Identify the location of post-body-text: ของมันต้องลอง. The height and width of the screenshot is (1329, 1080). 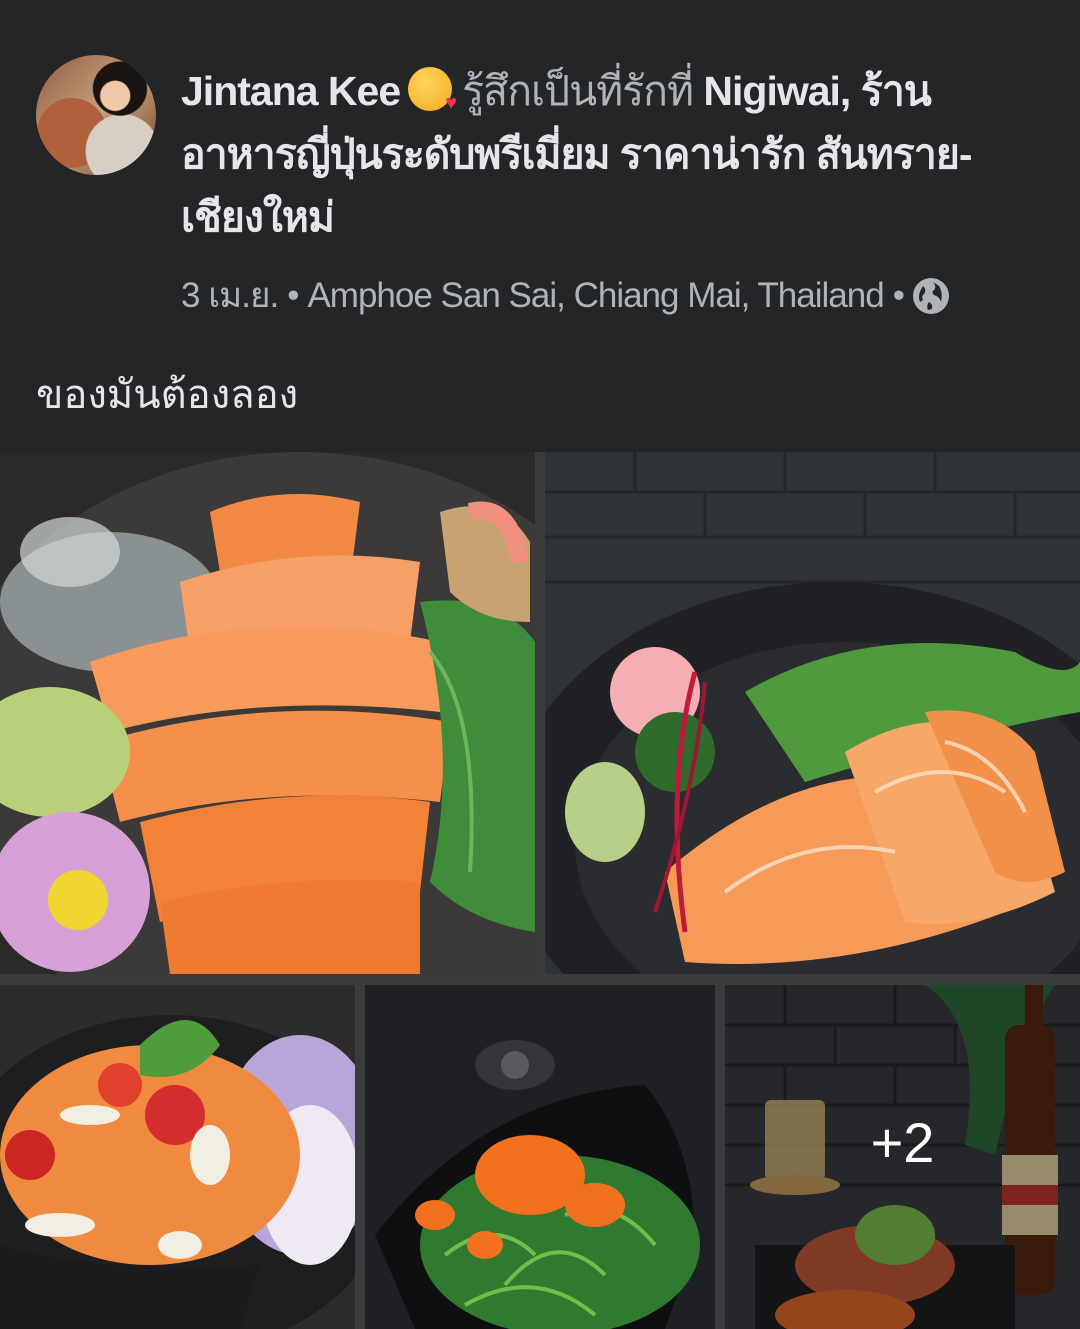
(167, 395).